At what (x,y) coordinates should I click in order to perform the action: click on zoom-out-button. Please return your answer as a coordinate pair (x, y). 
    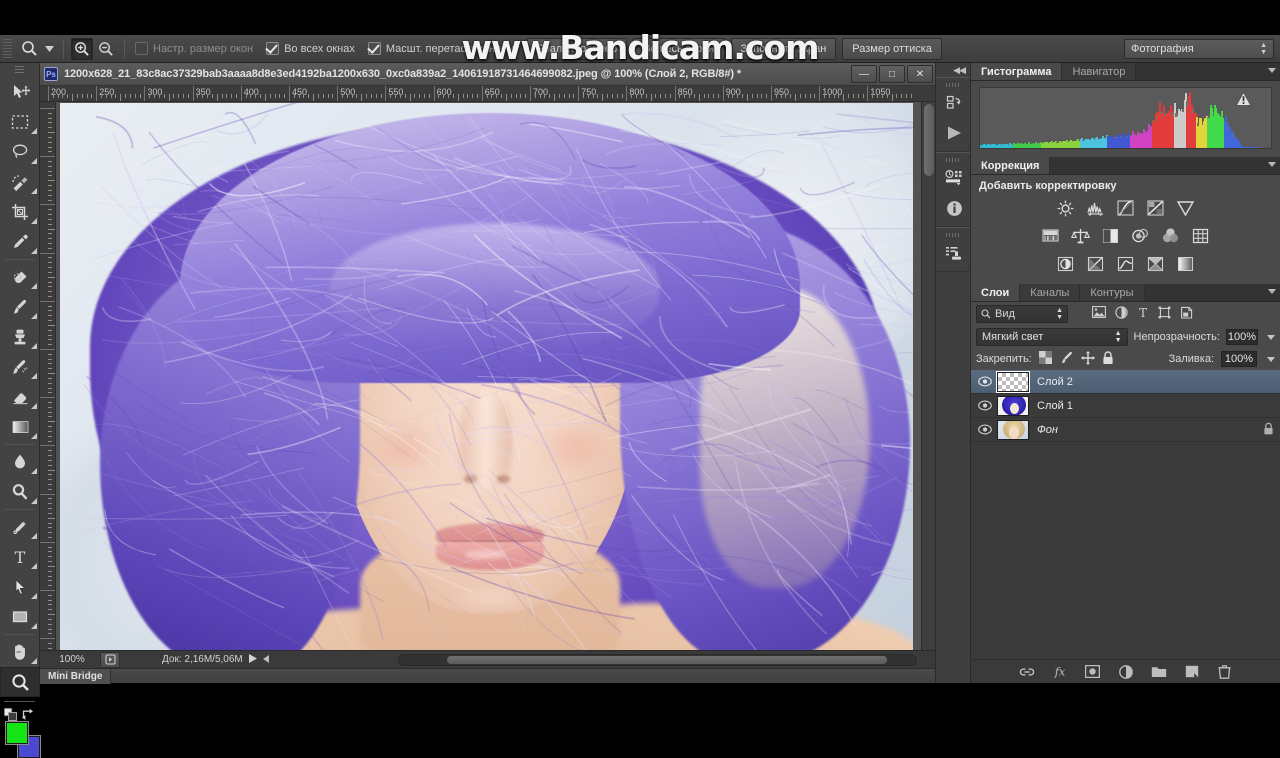
    Looking at the image, I should click on (106, 49).